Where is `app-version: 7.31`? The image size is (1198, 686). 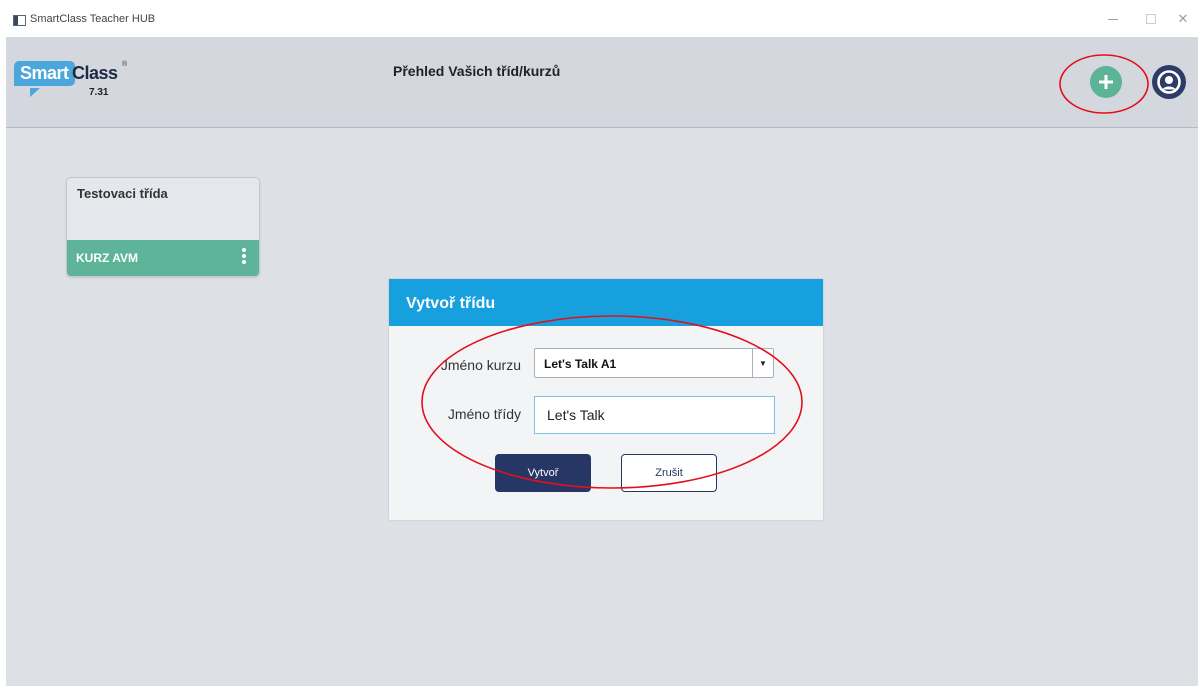
app-version: 7.31 is located at coordinates (99, 92).